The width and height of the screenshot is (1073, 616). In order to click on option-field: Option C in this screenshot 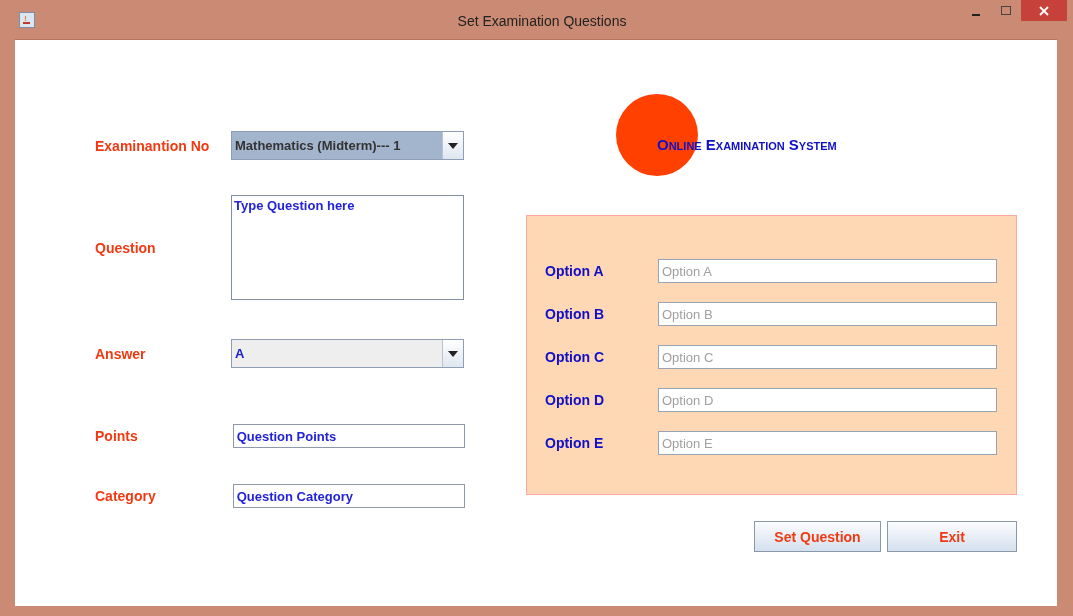, I will do `click(827, 357)`.